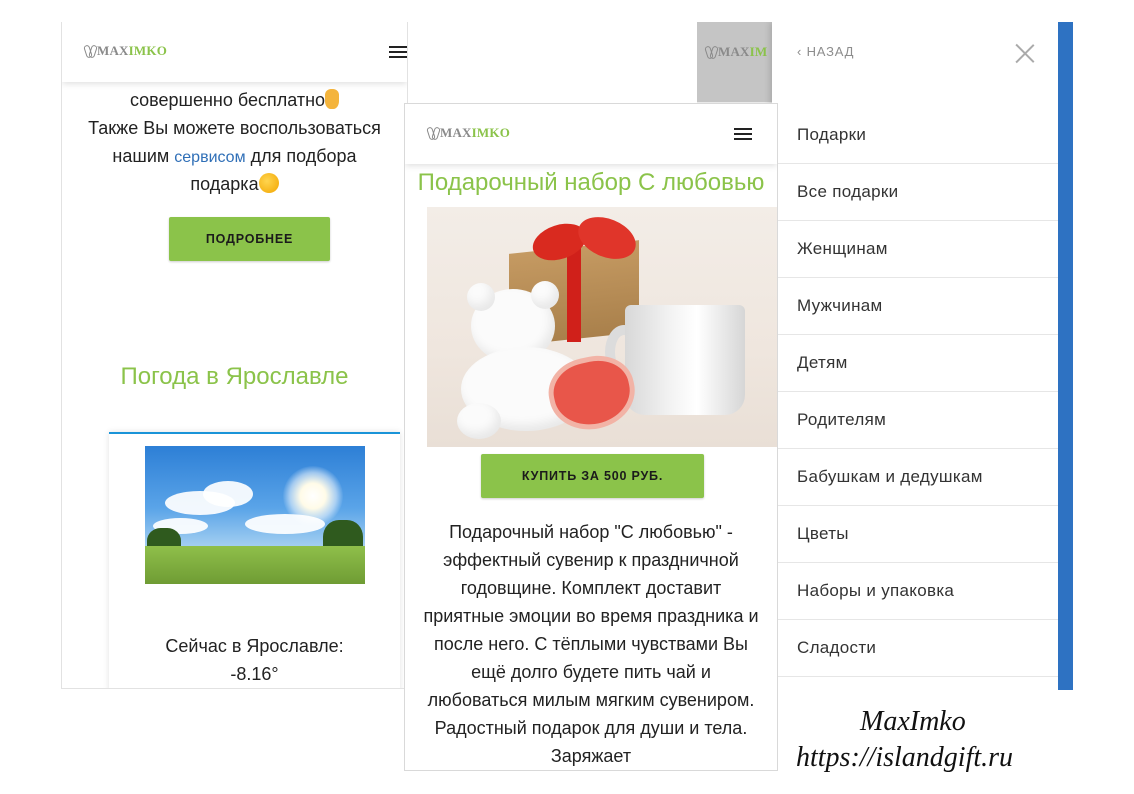 The width and height of the screenshot is (1134, 794). Describe the element at coordinates (234, 376) in the screenshot. I see `weather-heading: Погода в Ярославле` at that location.